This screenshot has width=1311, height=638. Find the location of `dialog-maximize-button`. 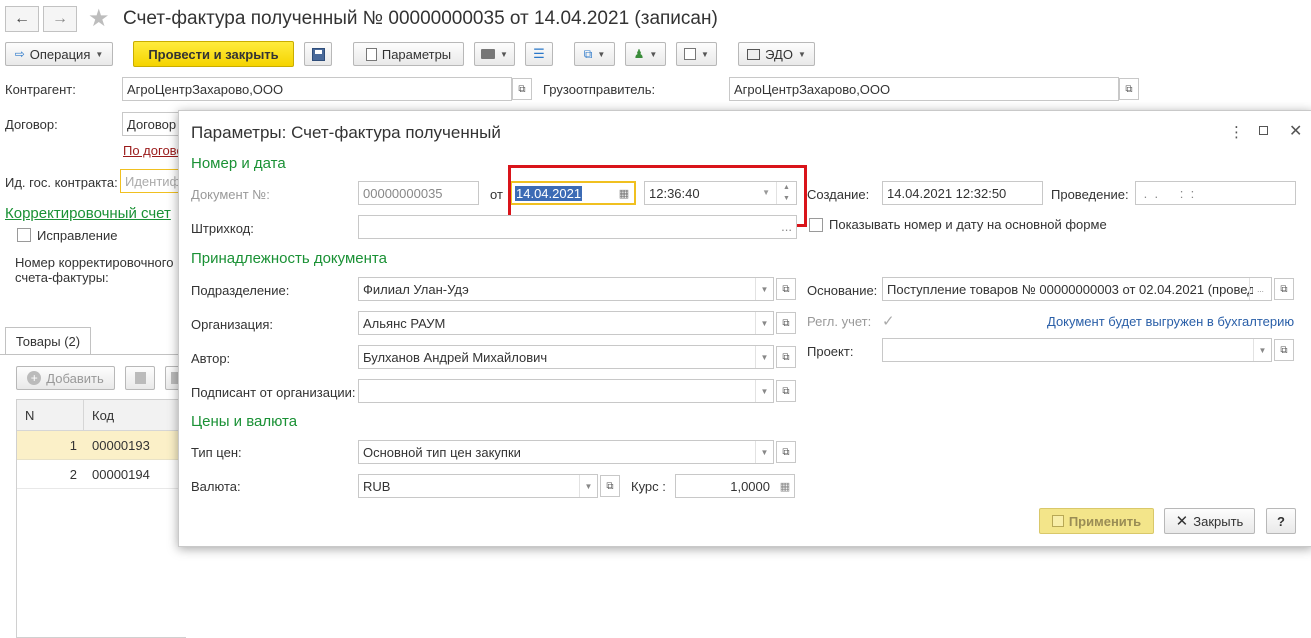

dialog-maximize-button is located at coordinates (1263, 130).